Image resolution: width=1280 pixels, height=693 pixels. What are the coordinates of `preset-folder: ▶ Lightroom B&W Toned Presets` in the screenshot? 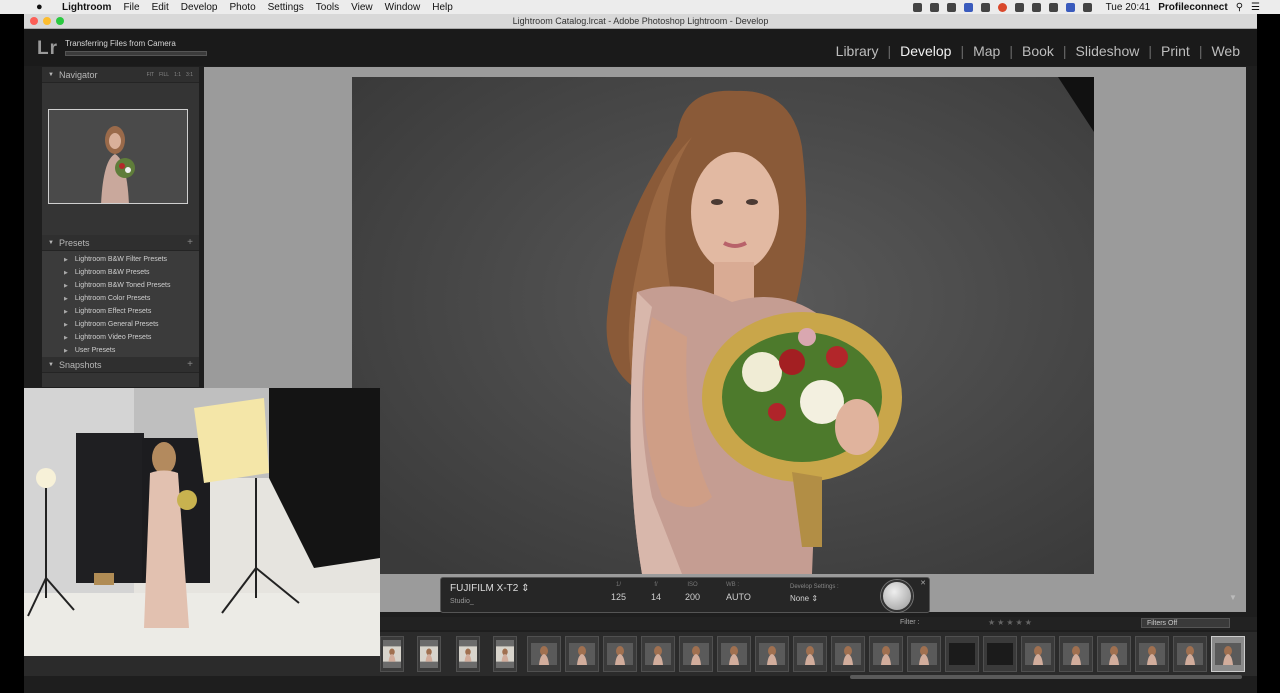 It's located at (120, 285).